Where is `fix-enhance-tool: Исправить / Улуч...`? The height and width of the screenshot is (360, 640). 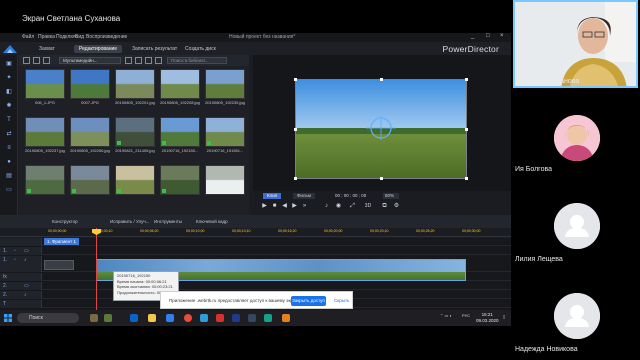 fix-enhance-tool: Исправить / Улуч... is located at coordinates (130, 221).